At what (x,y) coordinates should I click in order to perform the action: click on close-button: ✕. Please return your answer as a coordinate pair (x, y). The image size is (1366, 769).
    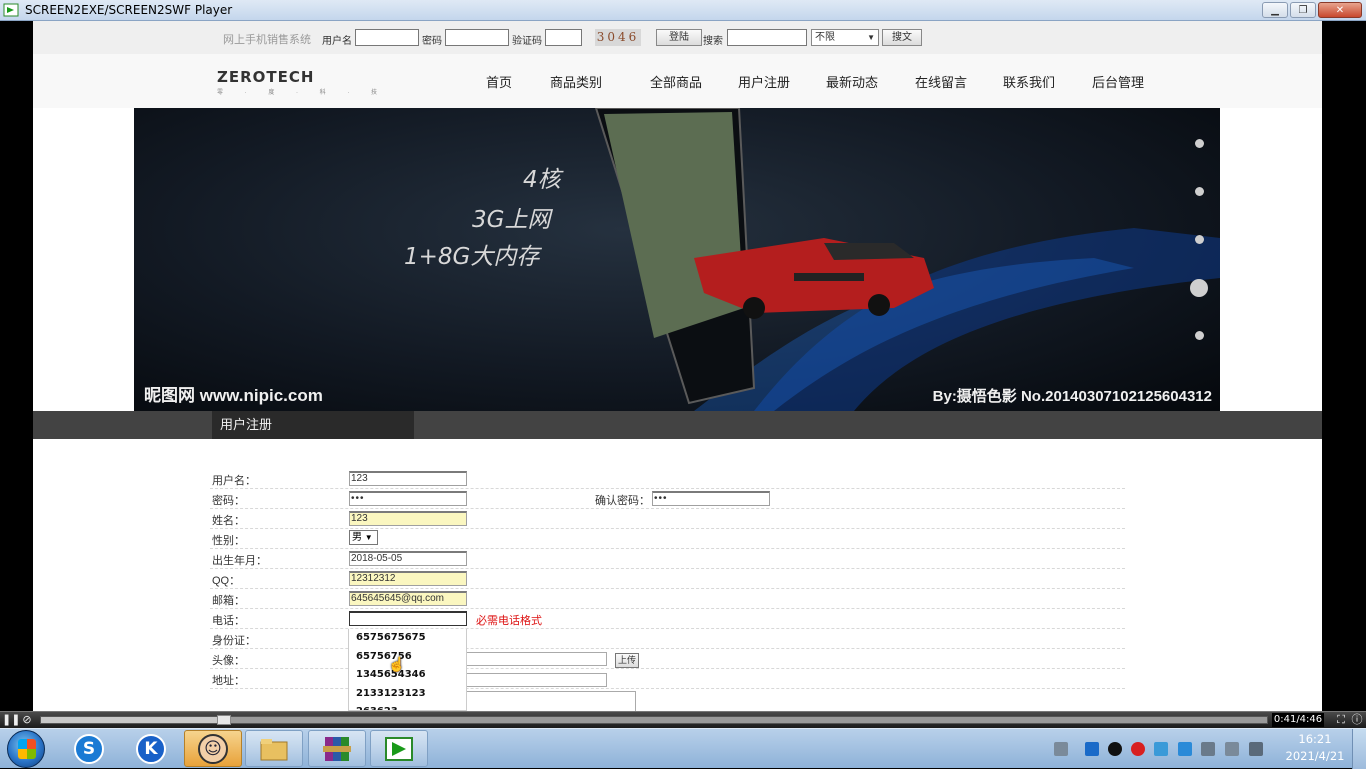
    Looking at the image, I should click on (1340, 10).